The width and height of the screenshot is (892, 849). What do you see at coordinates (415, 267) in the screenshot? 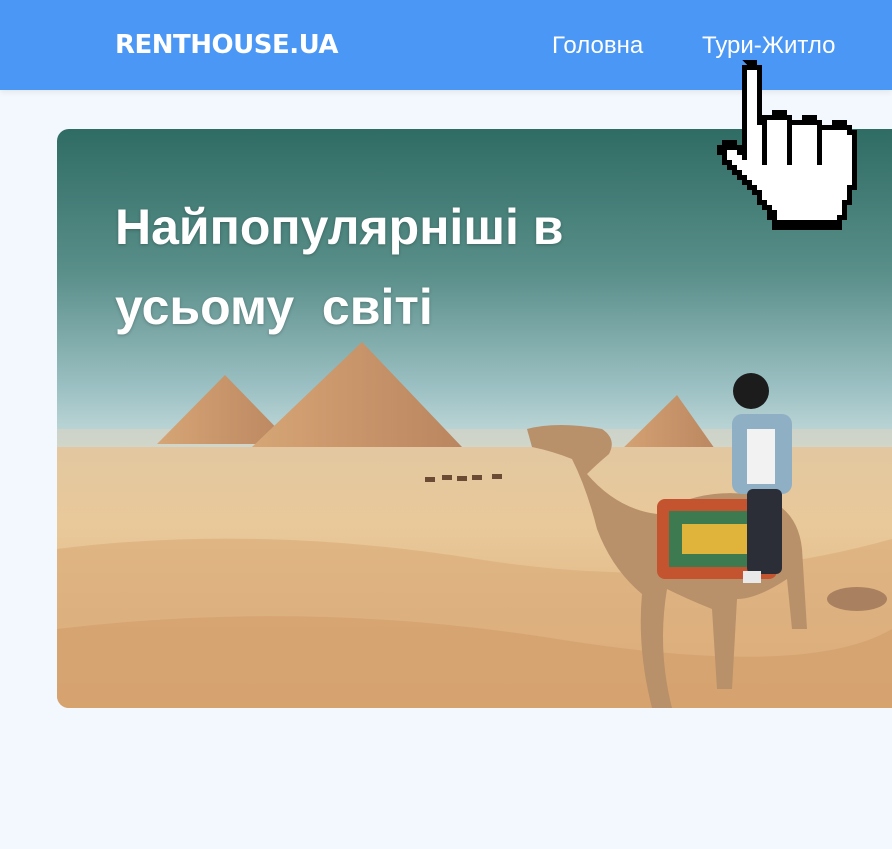
I see `hero-title: Найпопулярніші в усьому світі` at bounding box center [415, 267].